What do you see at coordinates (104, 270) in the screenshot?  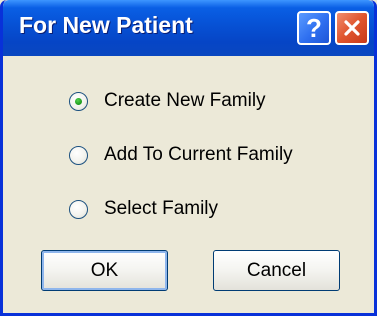 I see `ok-button: OK` at bounding box center [104, 270].